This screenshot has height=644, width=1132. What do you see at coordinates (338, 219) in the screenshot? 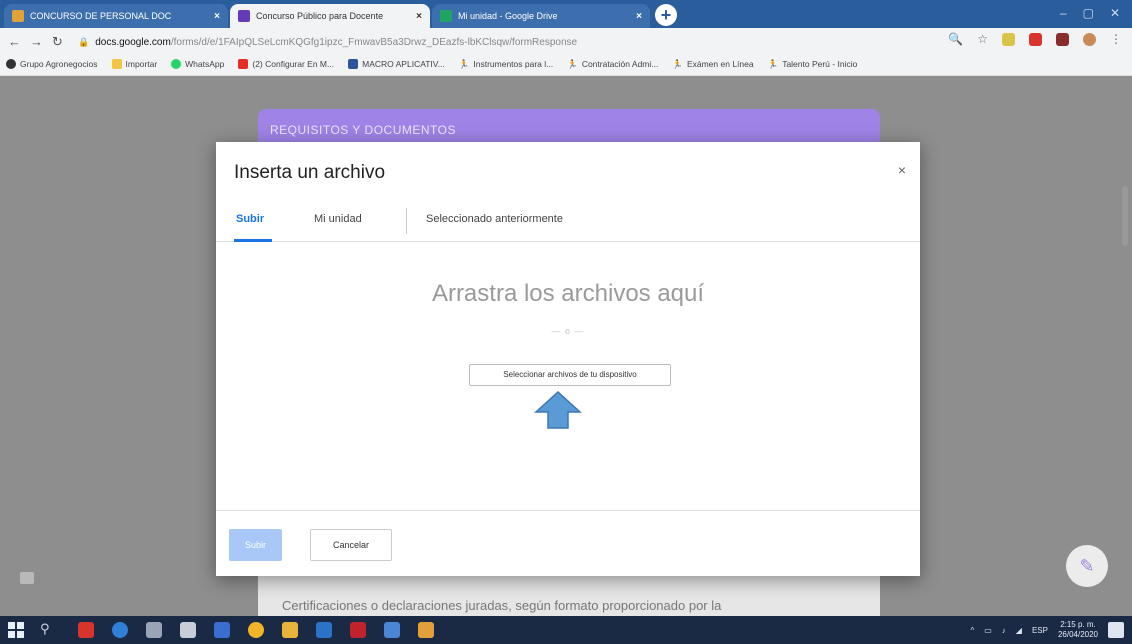
I see `tab-my-drive: Mi unidad` at bounding box center [338, 219].